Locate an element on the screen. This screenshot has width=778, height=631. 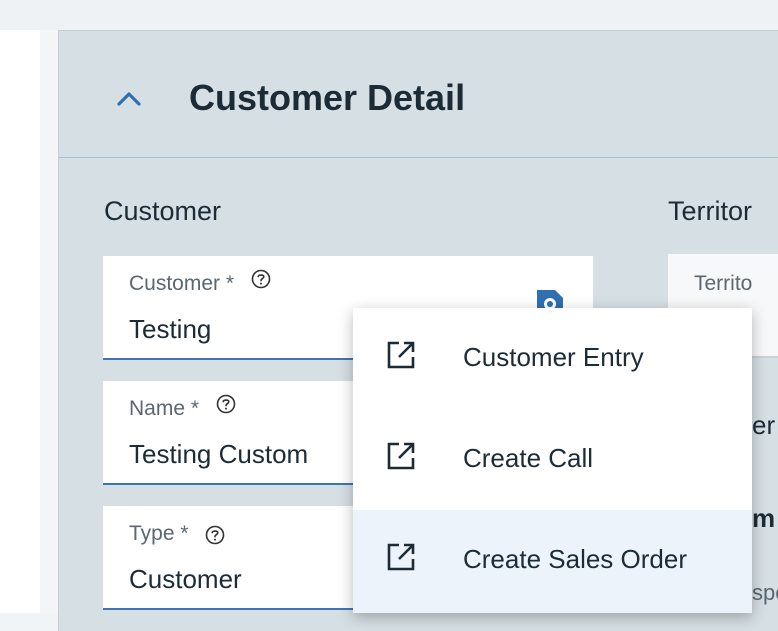
type-field-value: Customer is located at coordinates (185, 579).